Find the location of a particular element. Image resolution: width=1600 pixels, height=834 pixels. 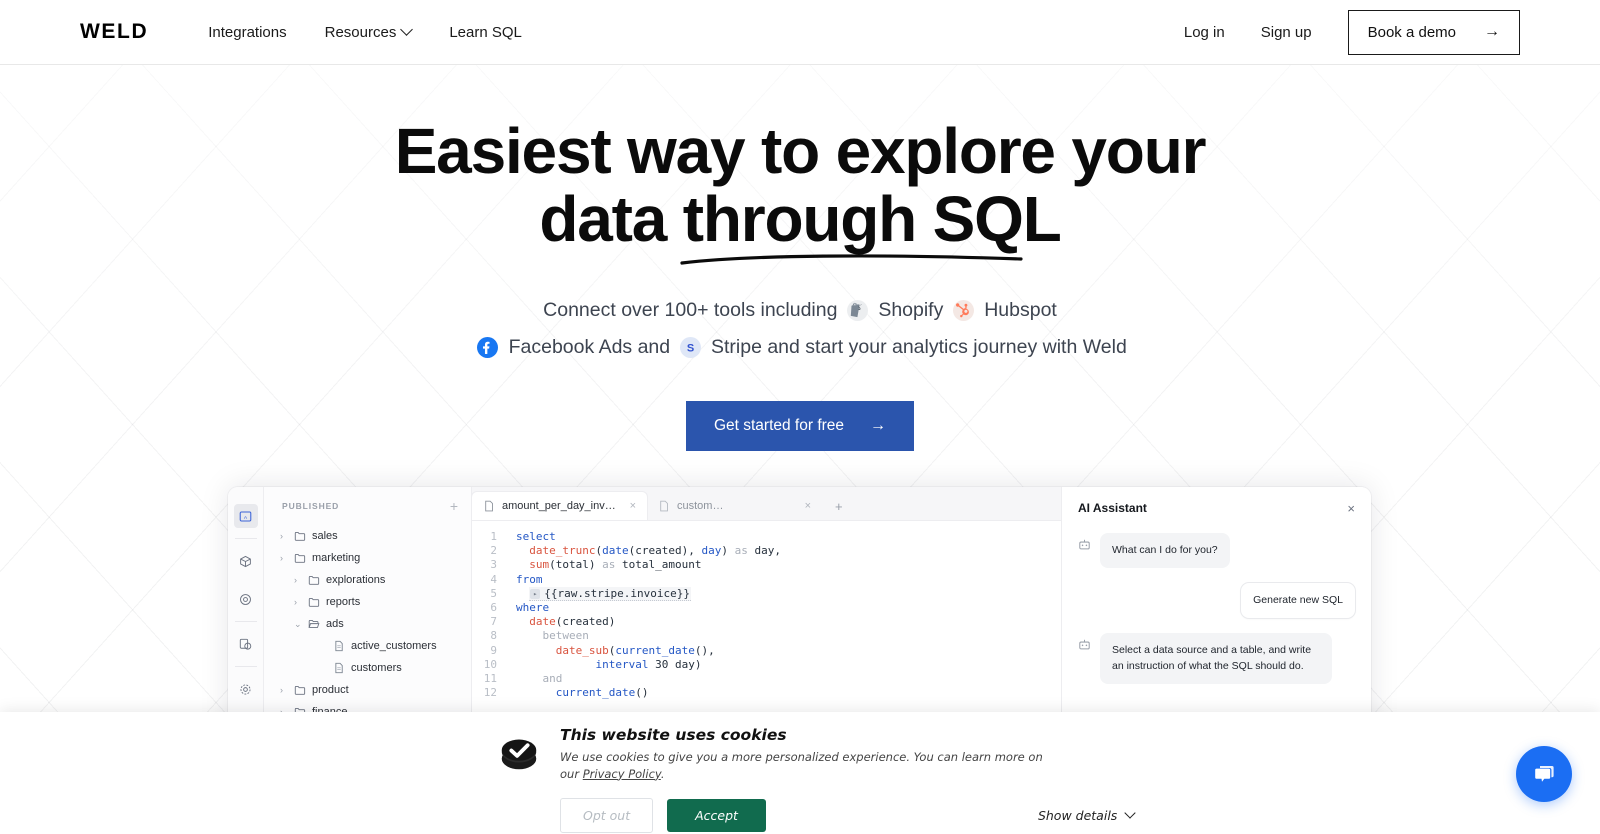

ai-message-bot: What can I do for you? is located at coordinates (1216, 550).